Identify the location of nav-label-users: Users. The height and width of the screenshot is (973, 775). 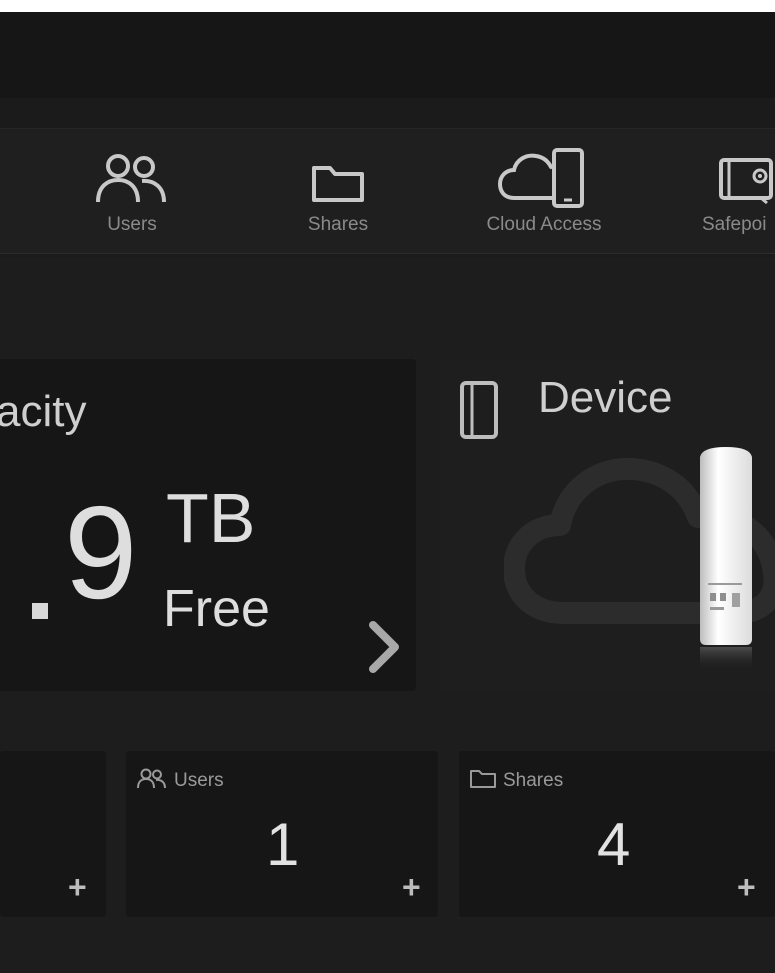
(132, 224).